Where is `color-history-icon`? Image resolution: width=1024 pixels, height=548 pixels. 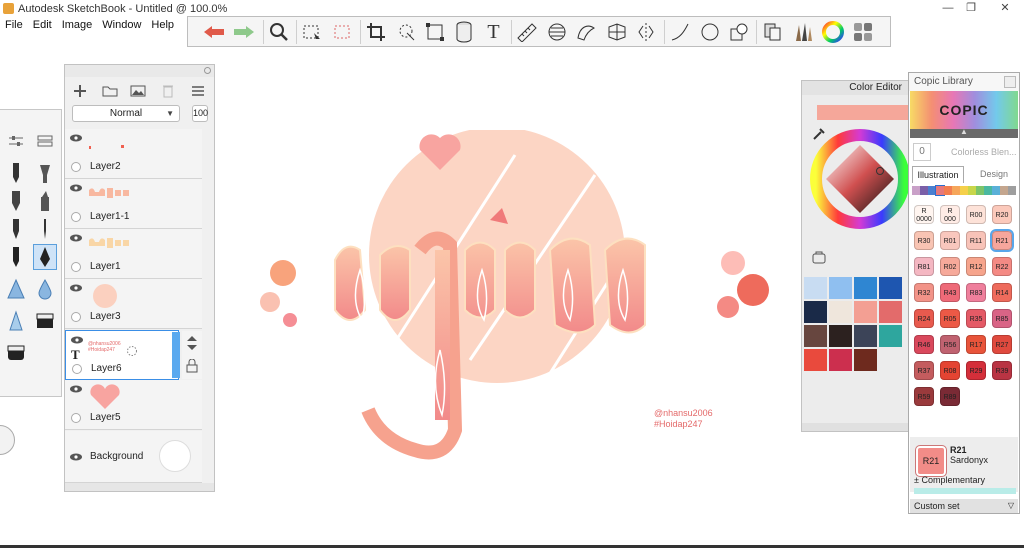
color-history-icon is located at coordinates (819, 258).